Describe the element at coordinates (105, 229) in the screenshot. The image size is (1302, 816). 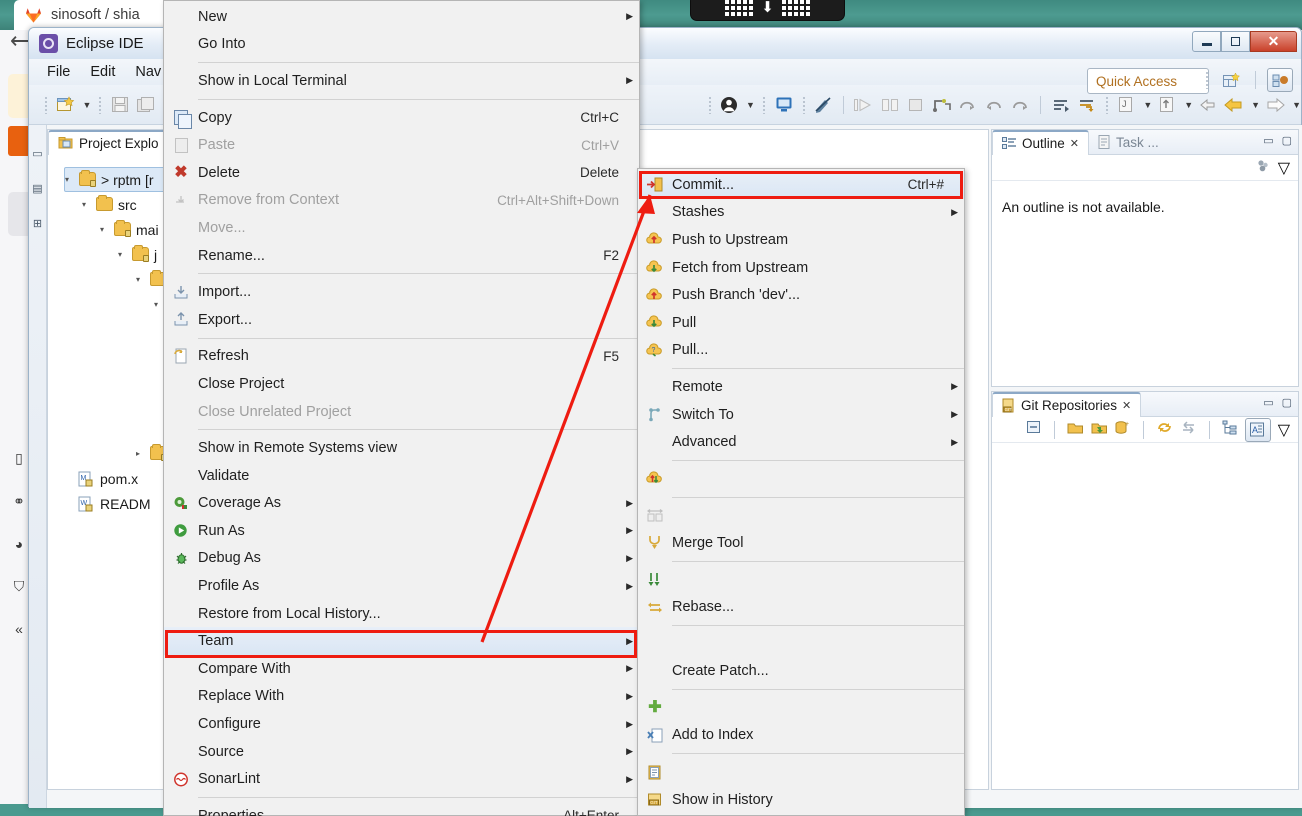
I see `expand-arrow-icon-main: ▾` at that location.